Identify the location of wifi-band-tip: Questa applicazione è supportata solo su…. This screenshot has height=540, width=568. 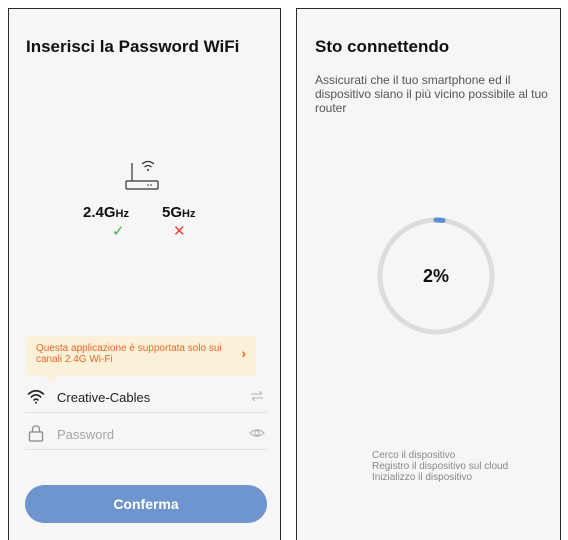
(141, 359).